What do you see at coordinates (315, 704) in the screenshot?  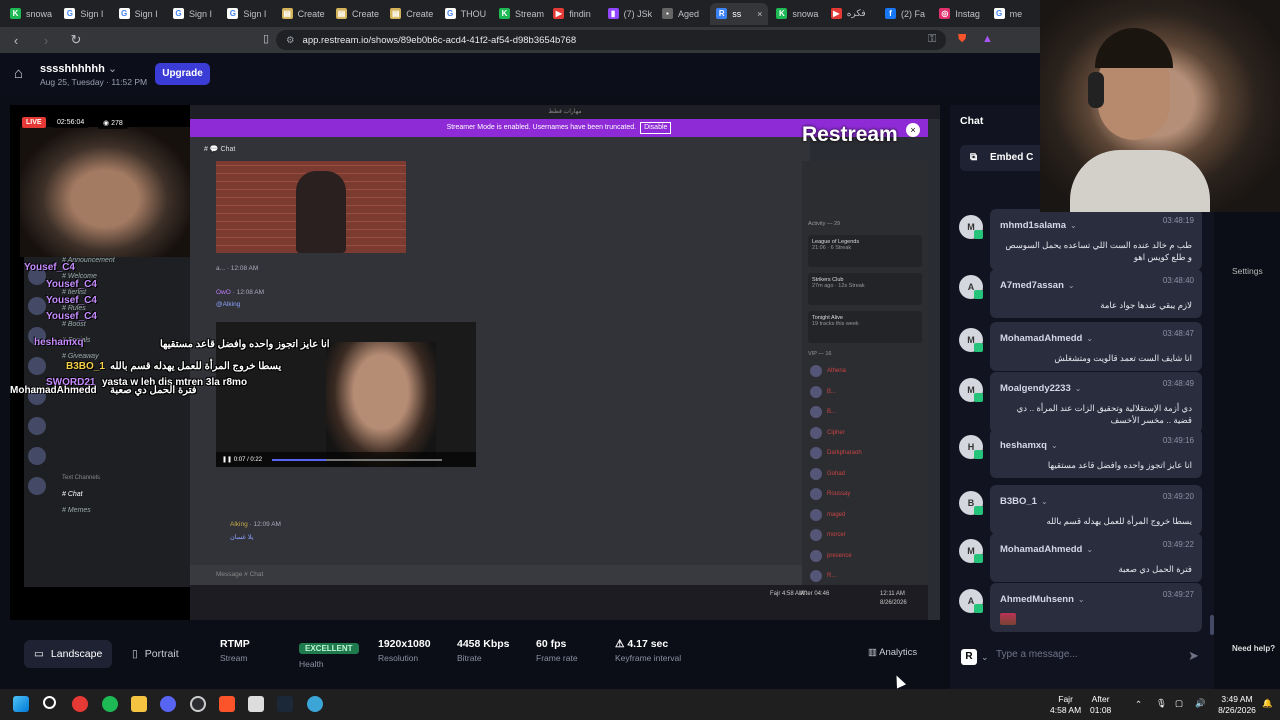 I see `app-icon` at bounding box center [315, 704].